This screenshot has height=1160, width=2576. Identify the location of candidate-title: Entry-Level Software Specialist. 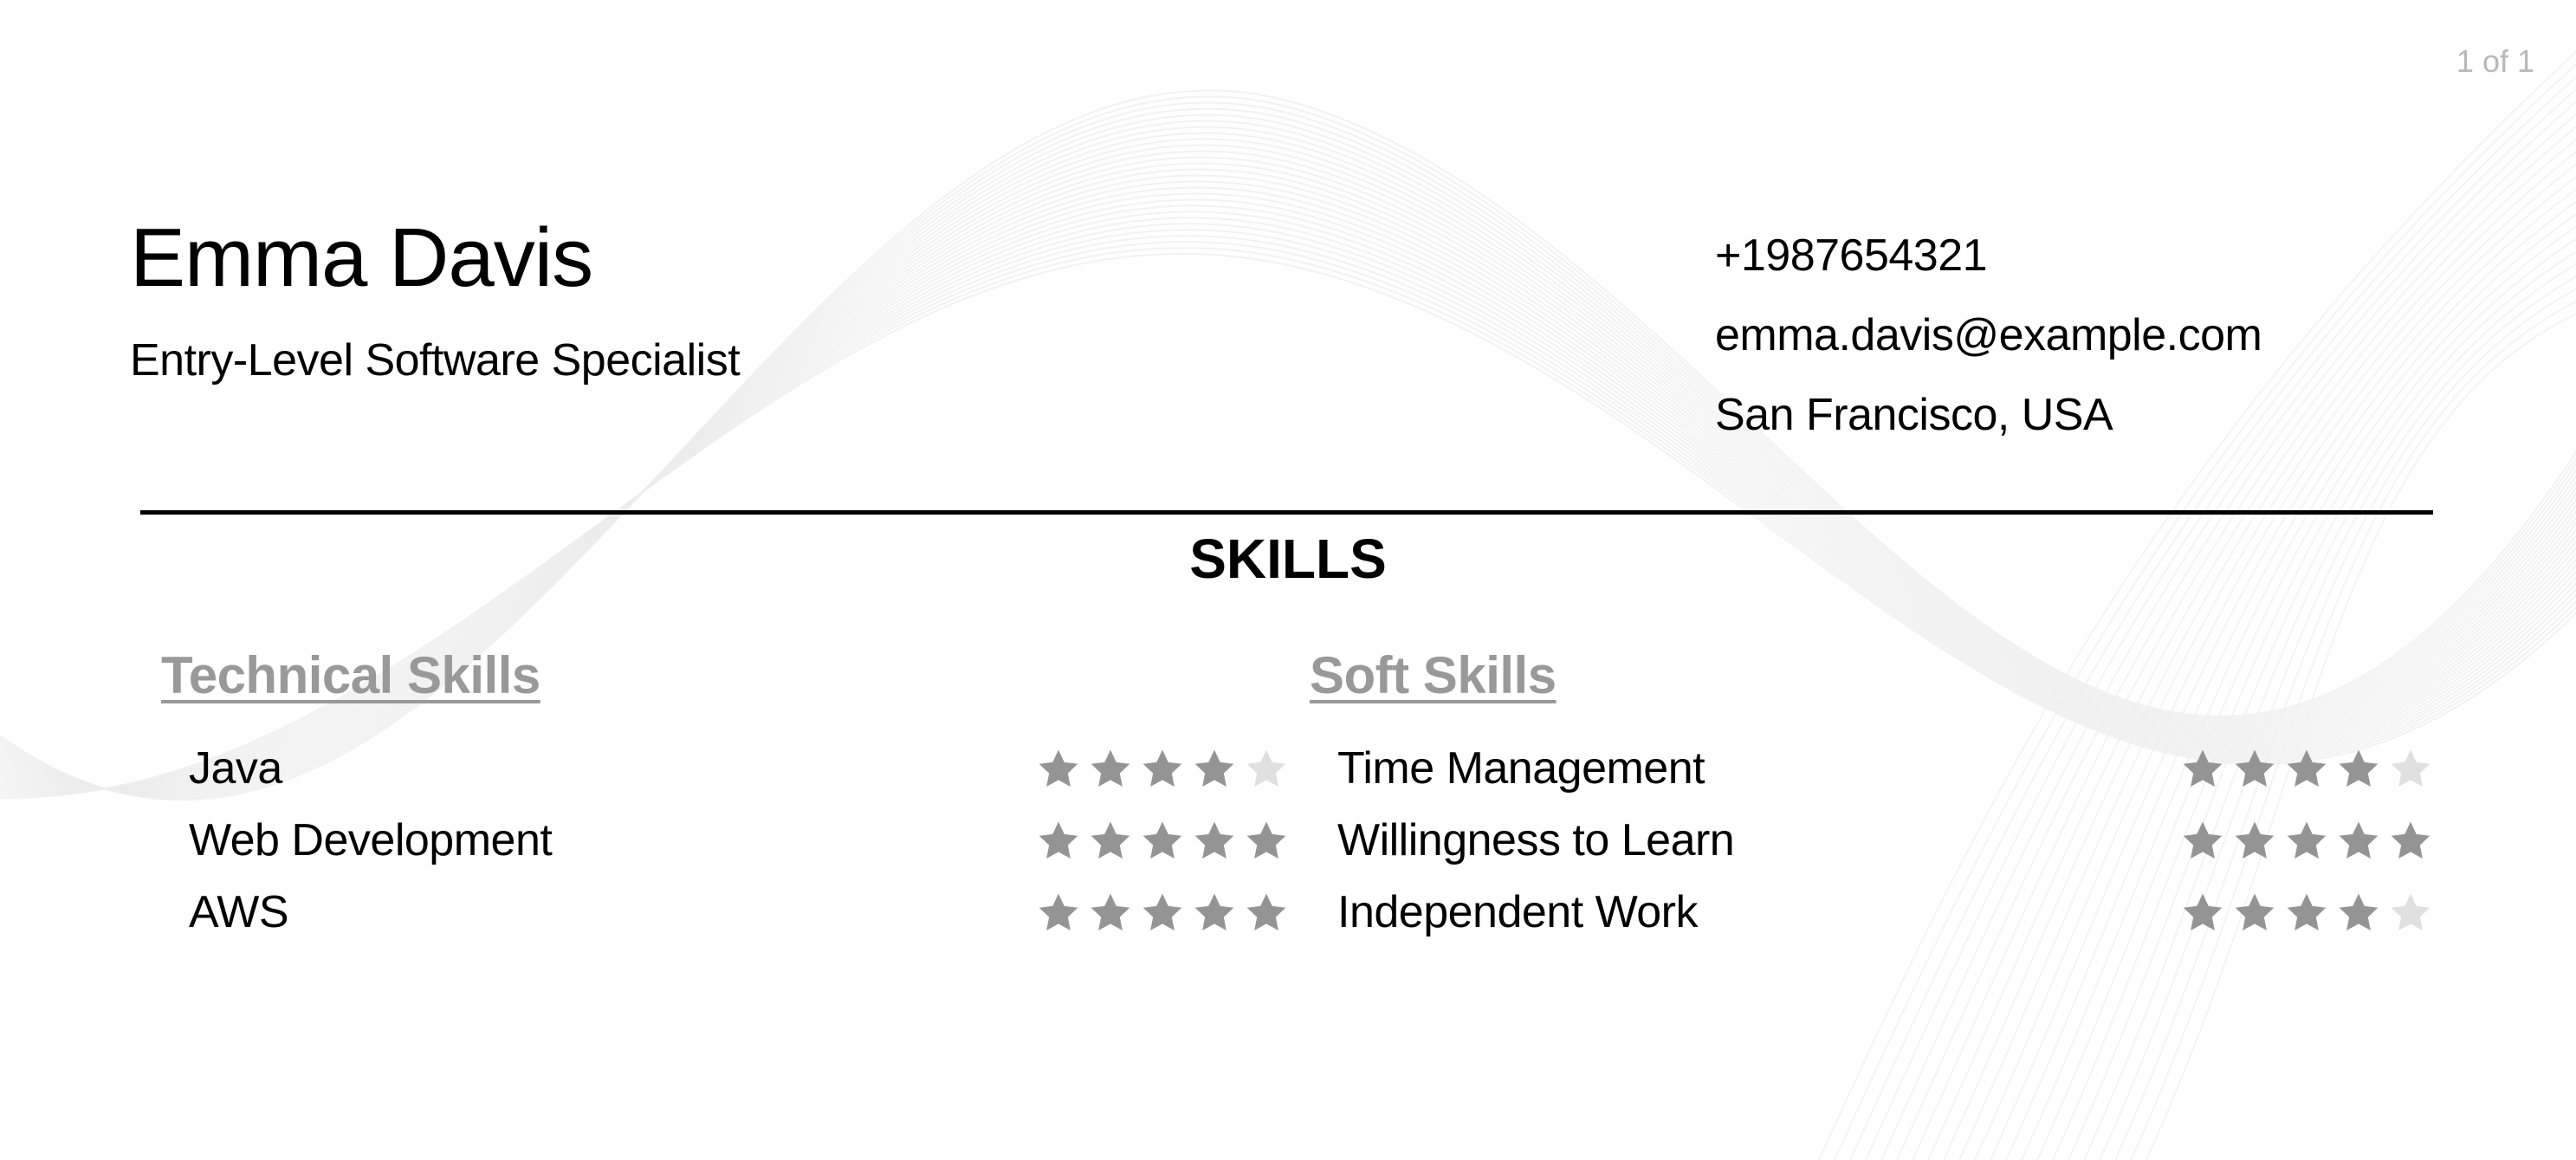
(435, 360).